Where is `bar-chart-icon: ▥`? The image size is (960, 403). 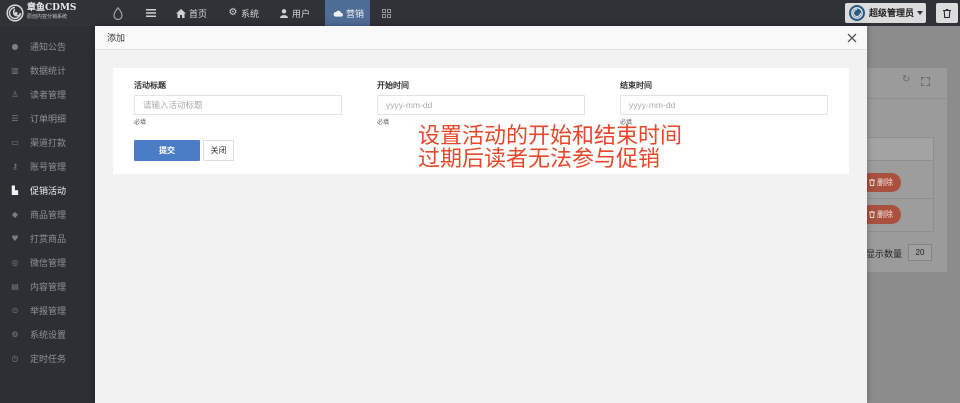
bar-chart-icon: ▥ is located at coordinates (15, 70).